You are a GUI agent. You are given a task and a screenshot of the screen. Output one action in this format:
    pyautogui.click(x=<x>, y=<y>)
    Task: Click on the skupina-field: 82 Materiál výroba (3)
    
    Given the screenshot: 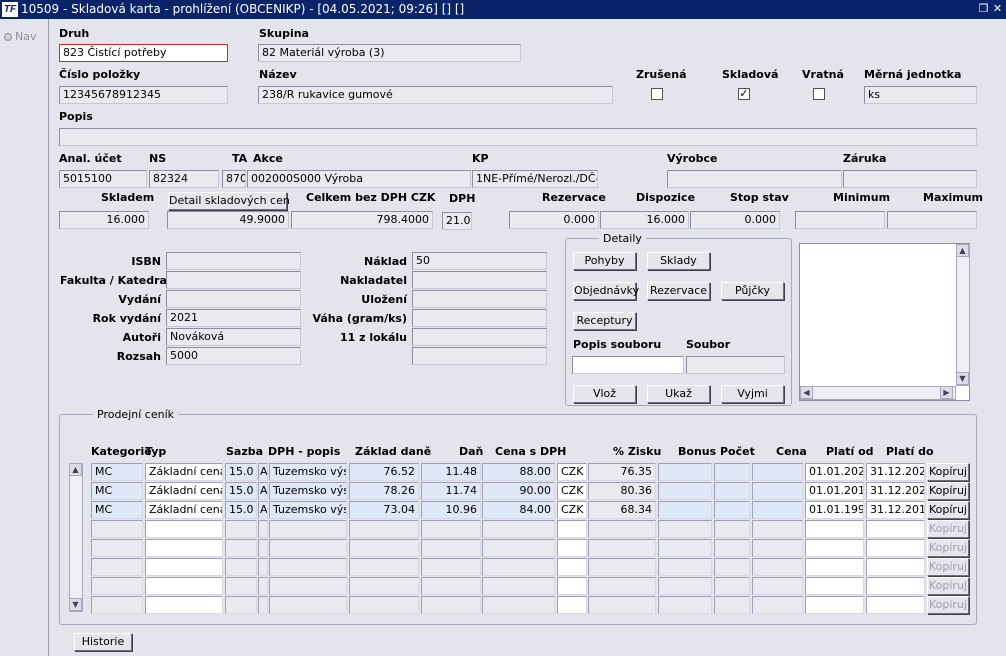 What is the action you would take?
    pyautogui.click(x=389, y=53)
    